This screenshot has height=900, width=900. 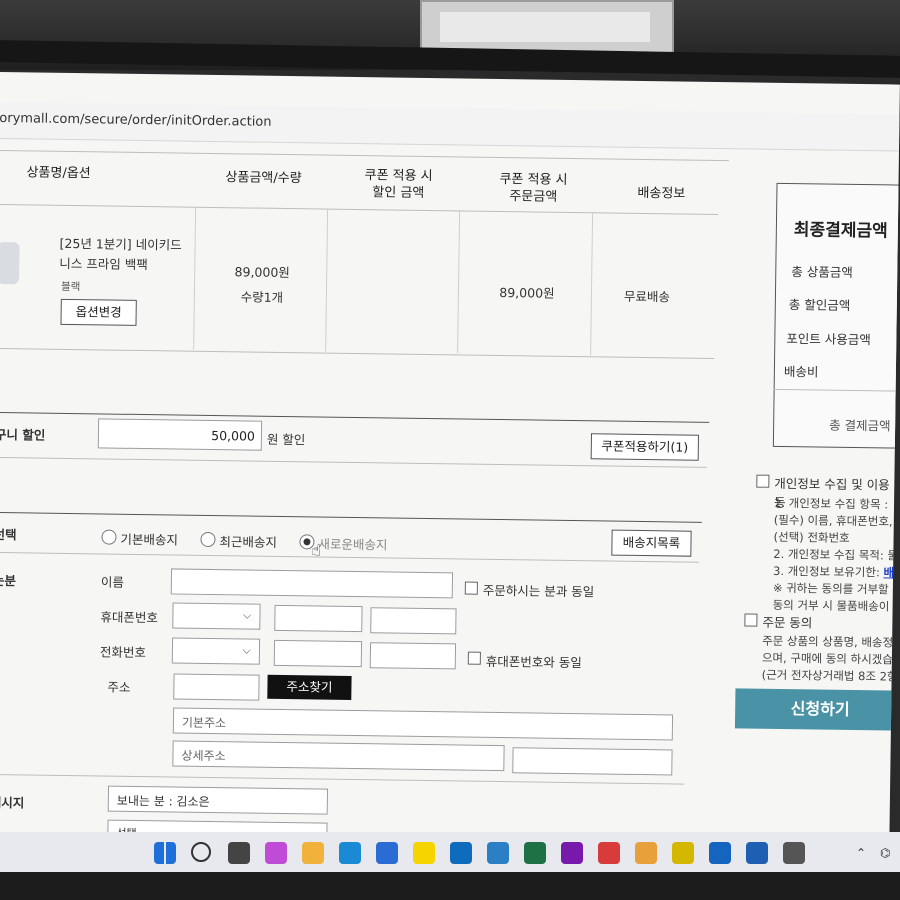 What do you see at coordinates (359, 209) in the screenshot?
I see `table-header-line` at bounding box center [359, 209].